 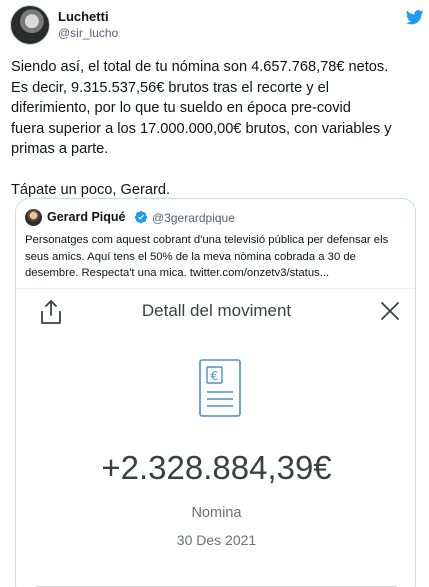 What do you see at coordinates (83, 16) in the screenshot?
I see `author-name: Luchetti` at bounding box center [83, 16].